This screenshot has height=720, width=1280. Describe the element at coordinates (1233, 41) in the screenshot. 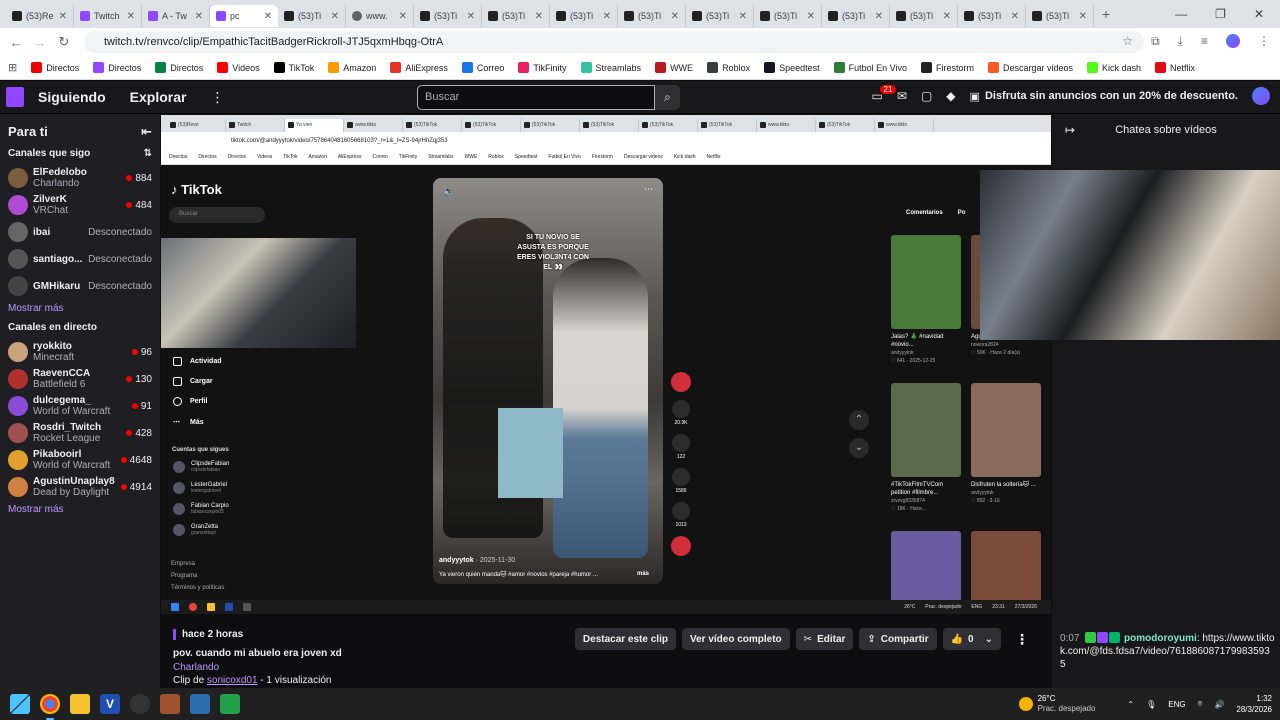

I see `profile-avatar` at that location.